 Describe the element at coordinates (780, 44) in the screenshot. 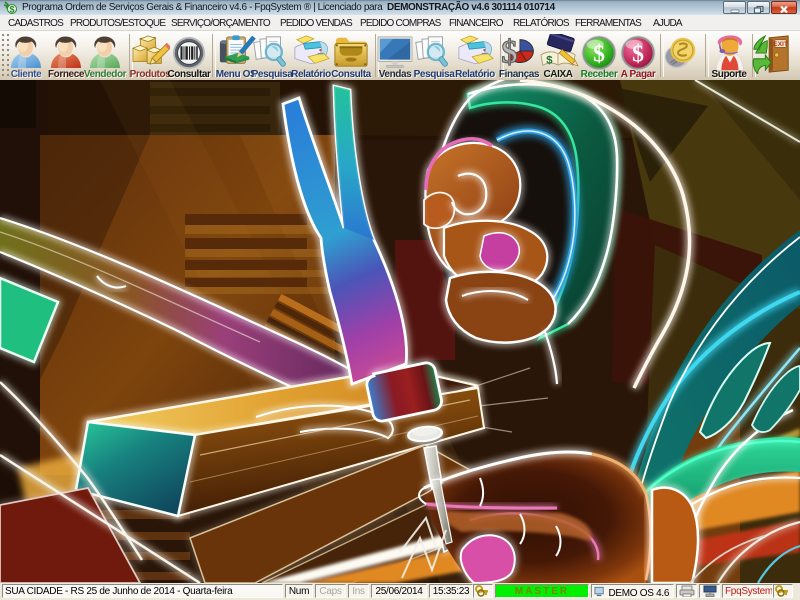

I see `svg-text: EXIT` at that location.